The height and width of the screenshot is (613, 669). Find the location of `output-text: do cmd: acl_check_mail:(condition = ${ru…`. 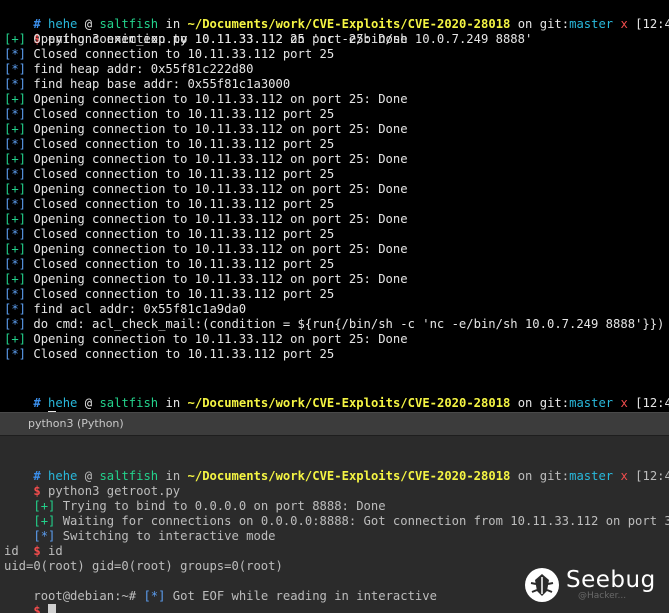

output-text: do cmd: acl_check_mail:(condition = ${ru… is located at coordinates (349, 324).